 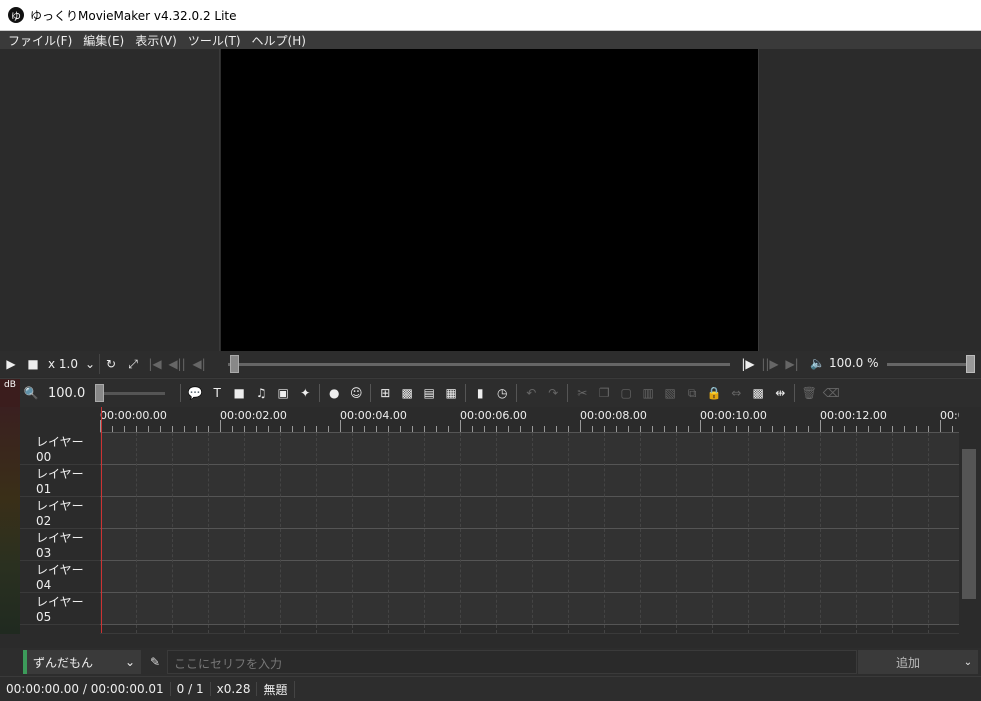 I want to click on clock-icon: ◷, so click(x=502, y=393).